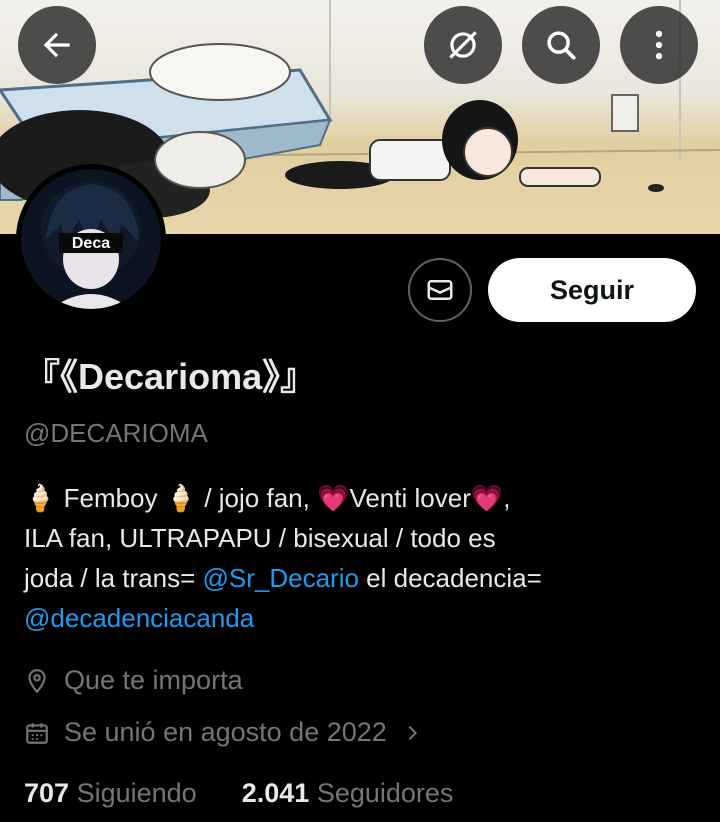  I want to click on location-text: Que te importa, so click(153, 680).